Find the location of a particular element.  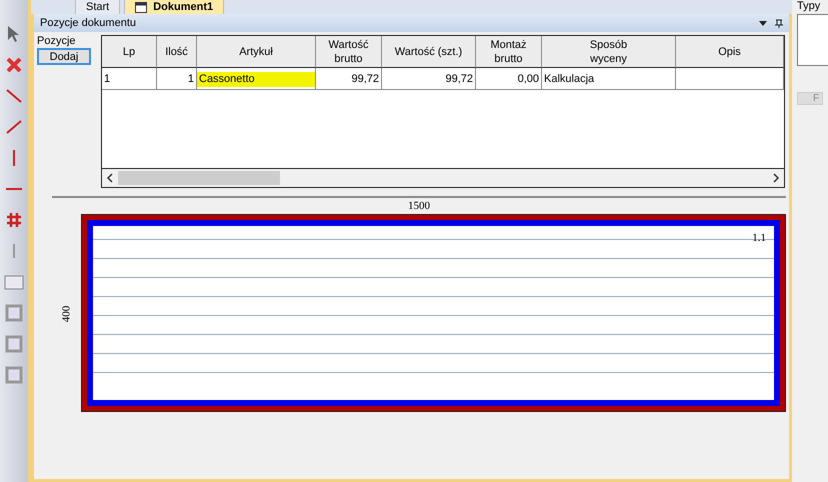

document-icon is located at coordinates (141, 7).